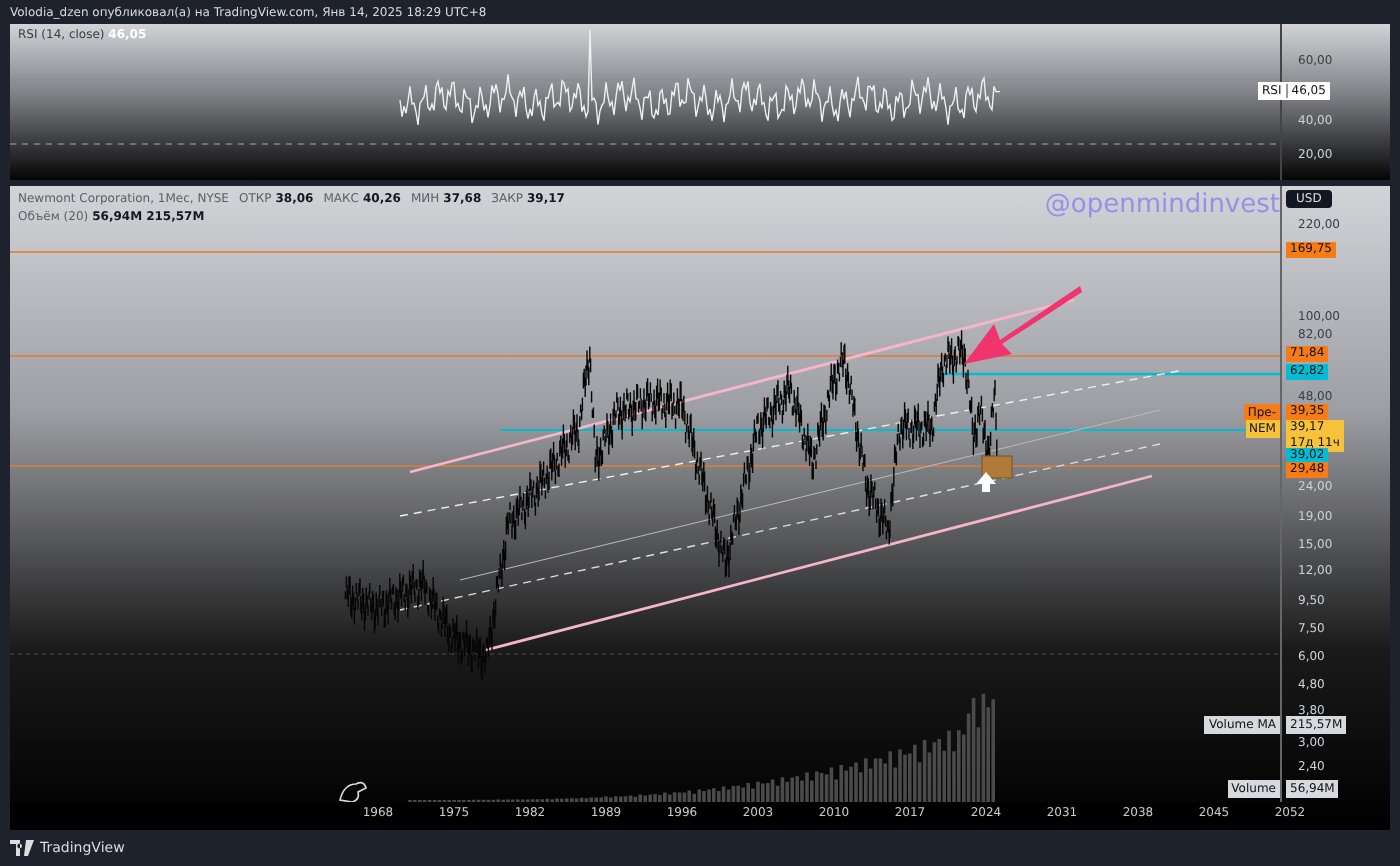 The height and width of the screenshot is (866, 1400). What do you see at coordinates (353, 791) in the screenshot?
I see `mascot-icon` at bounding box center [353, 791].